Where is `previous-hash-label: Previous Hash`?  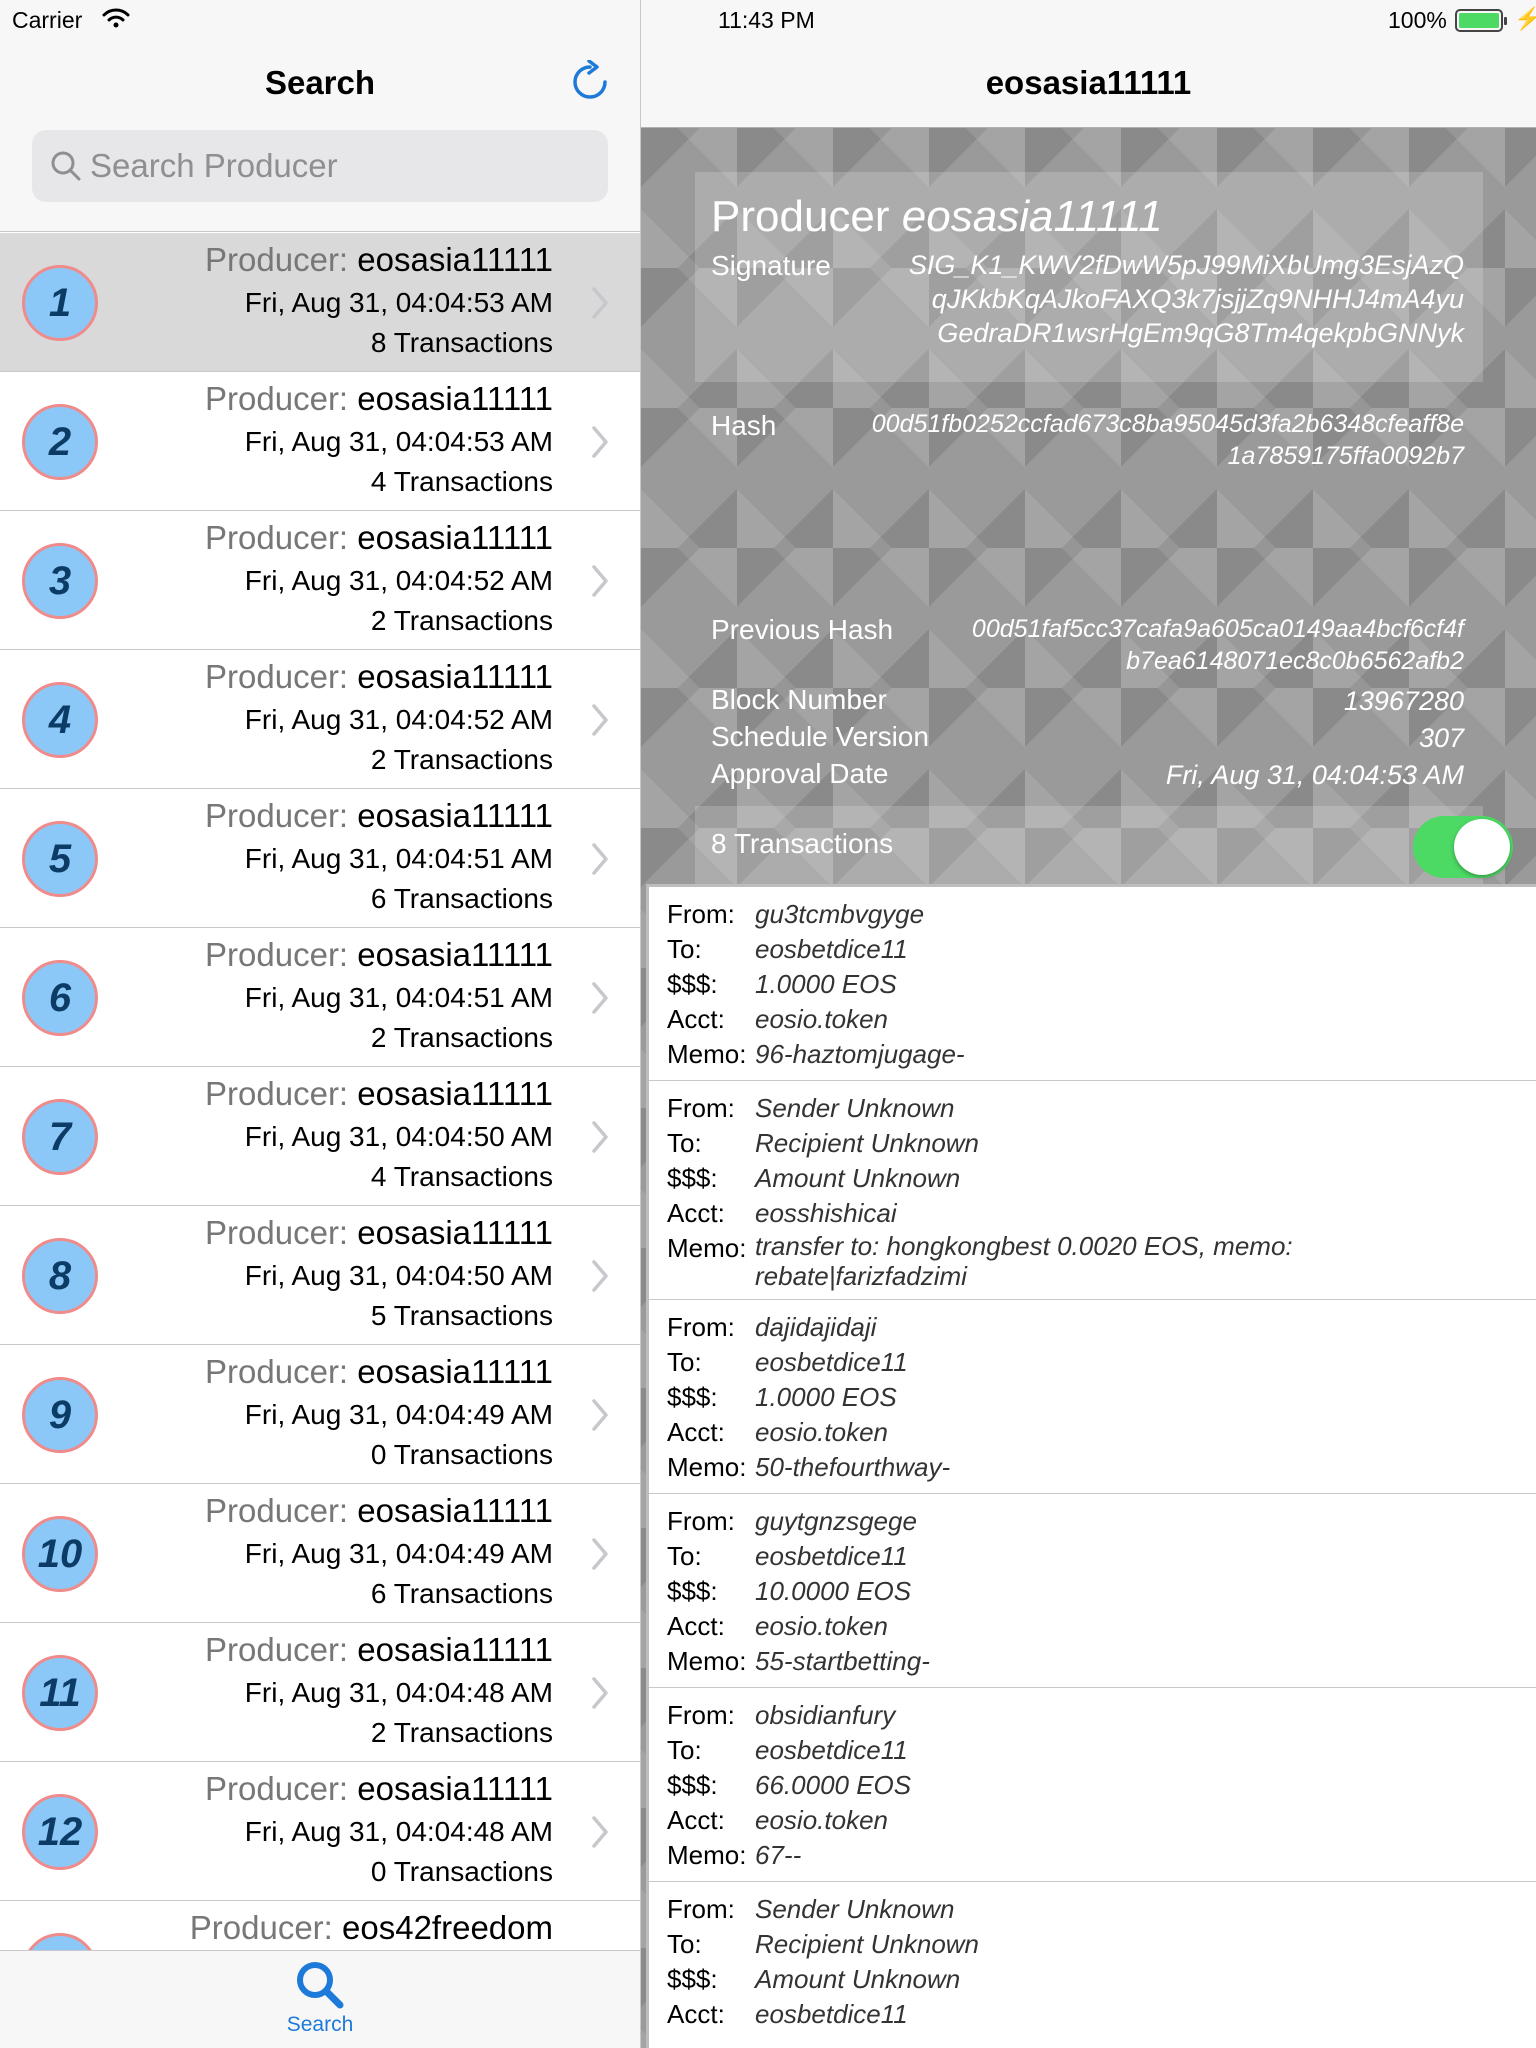 previous-hash-label: Previous Hash is located at coordinates (802, 629).